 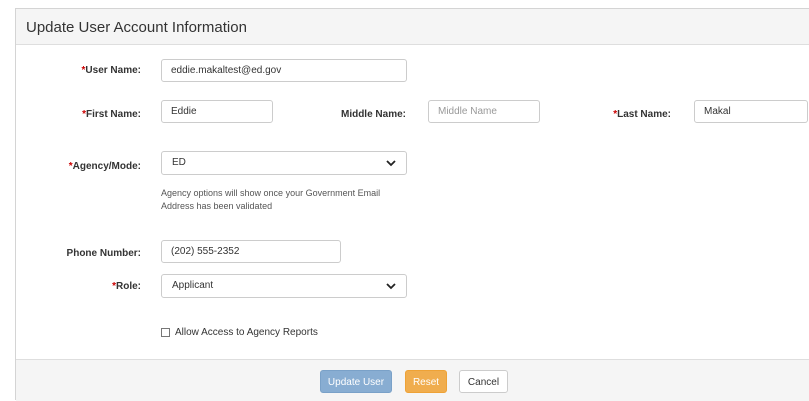 I want to click on first-name-input, so click(x=217, y=111).